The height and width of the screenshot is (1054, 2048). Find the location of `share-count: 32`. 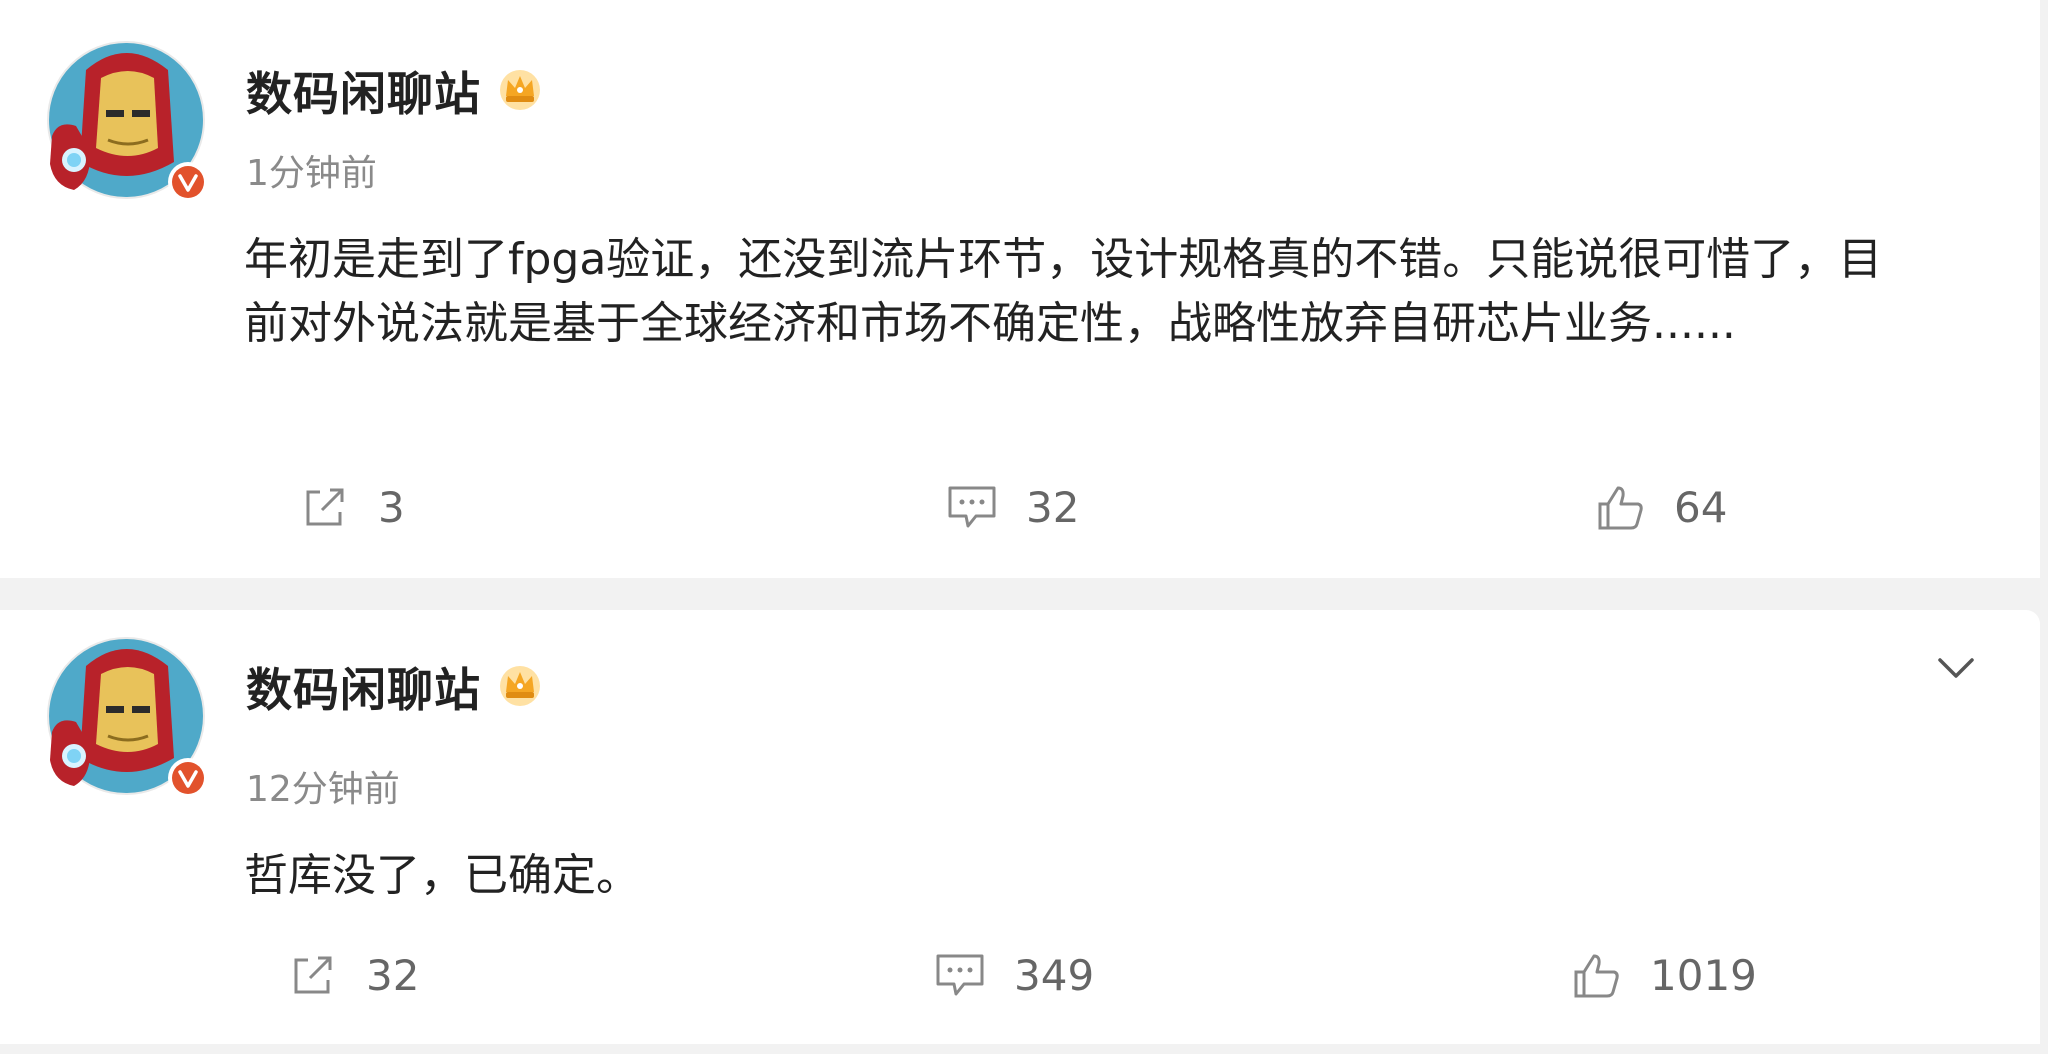

share-count: 32 is located at coordinates (393, 975).